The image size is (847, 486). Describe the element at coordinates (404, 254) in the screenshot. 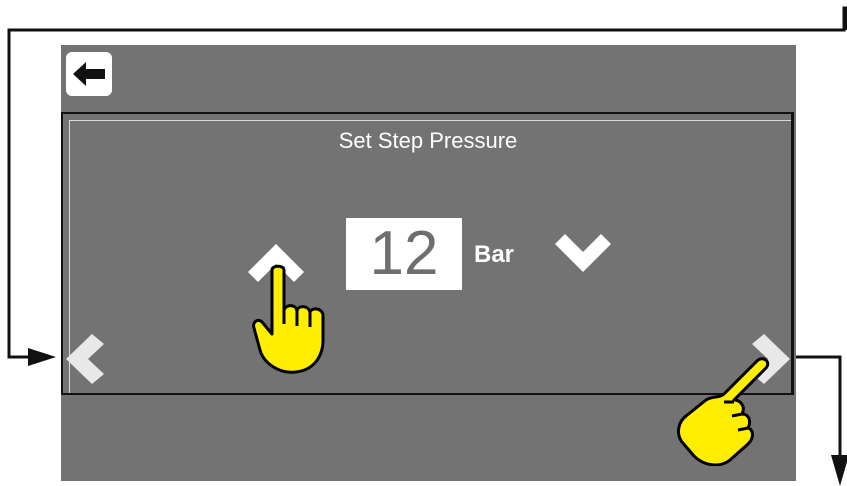

I see `pressure-value: 12` at that location.